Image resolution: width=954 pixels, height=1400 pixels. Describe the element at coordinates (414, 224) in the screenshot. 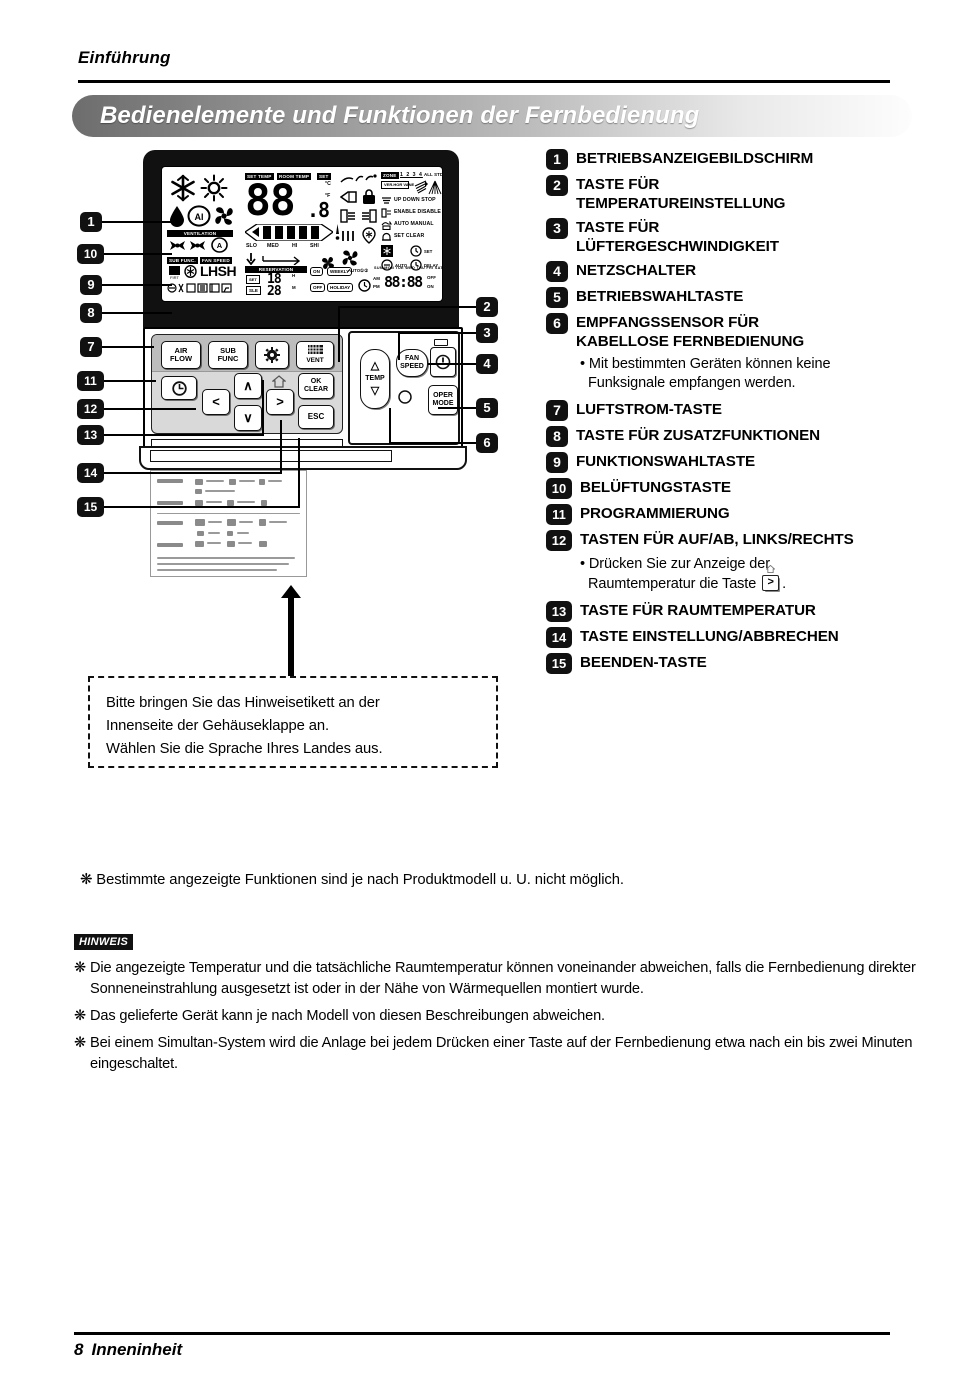

I see `lcd-auto-manual: AUTO MANUAL` at that location.